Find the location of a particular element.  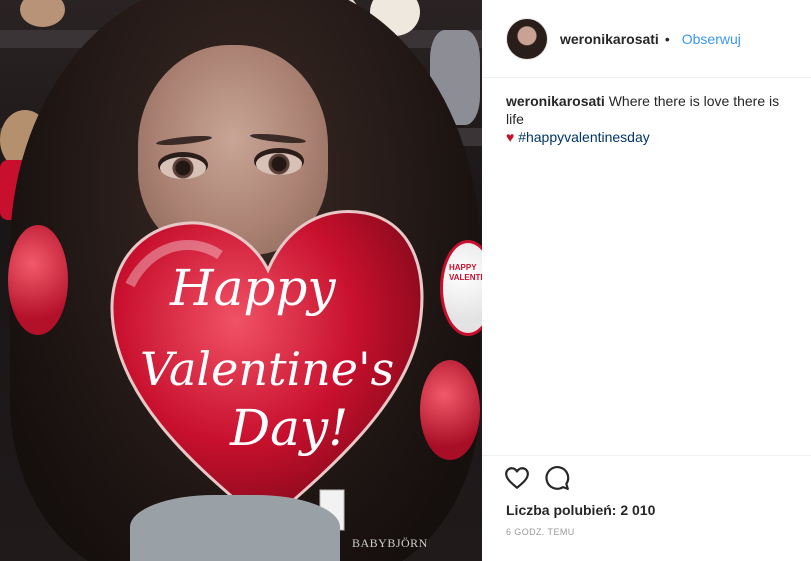

balloon-text: Valentine's is located at coordinates (267, 369).